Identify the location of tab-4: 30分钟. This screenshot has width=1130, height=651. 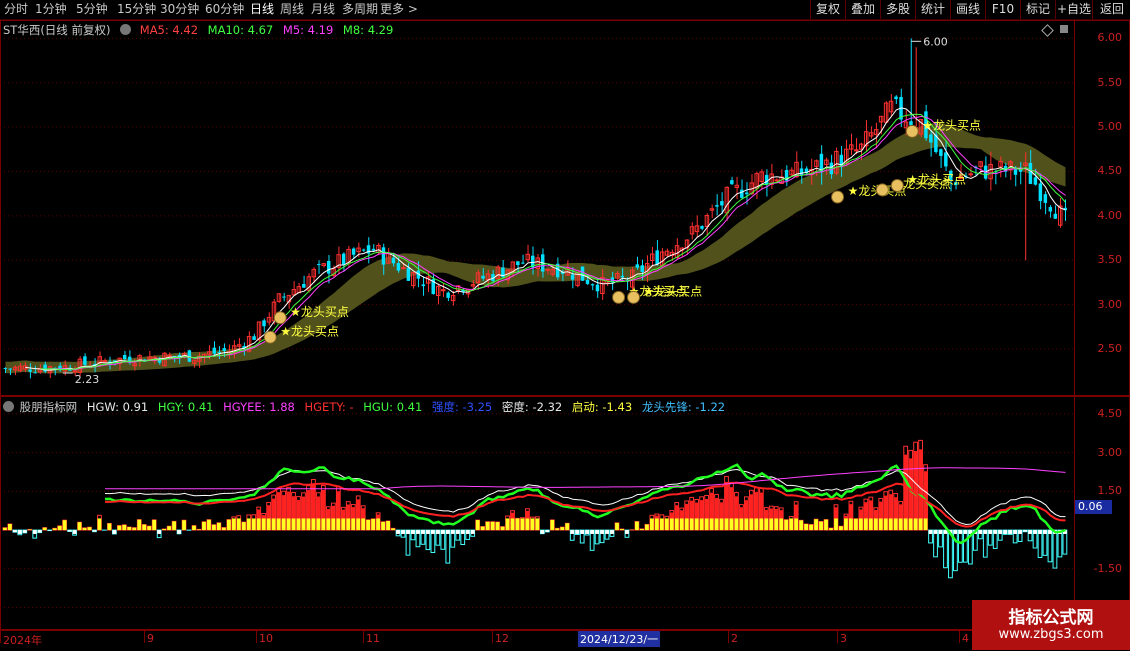
(179, 9).